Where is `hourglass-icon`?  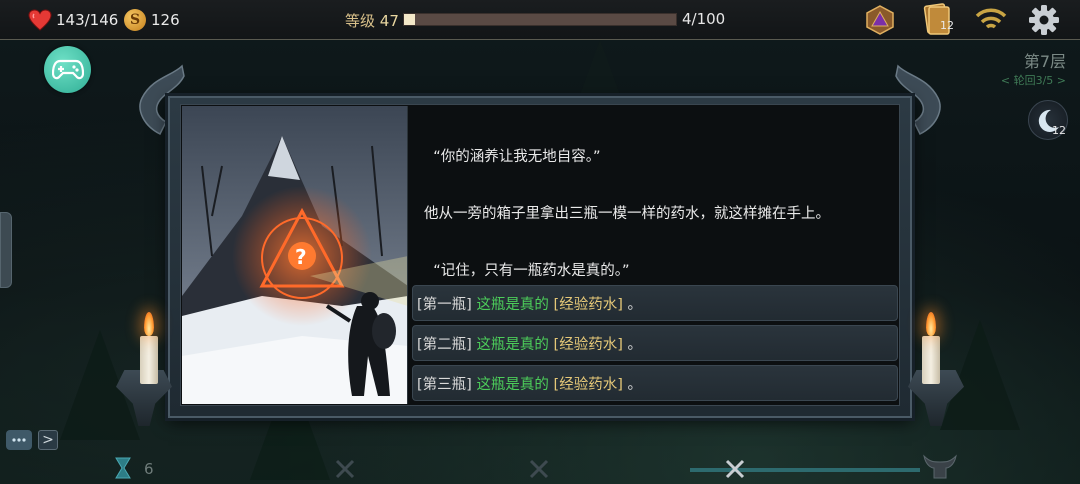 hourglass-icon is located at coordinates (123, 470).